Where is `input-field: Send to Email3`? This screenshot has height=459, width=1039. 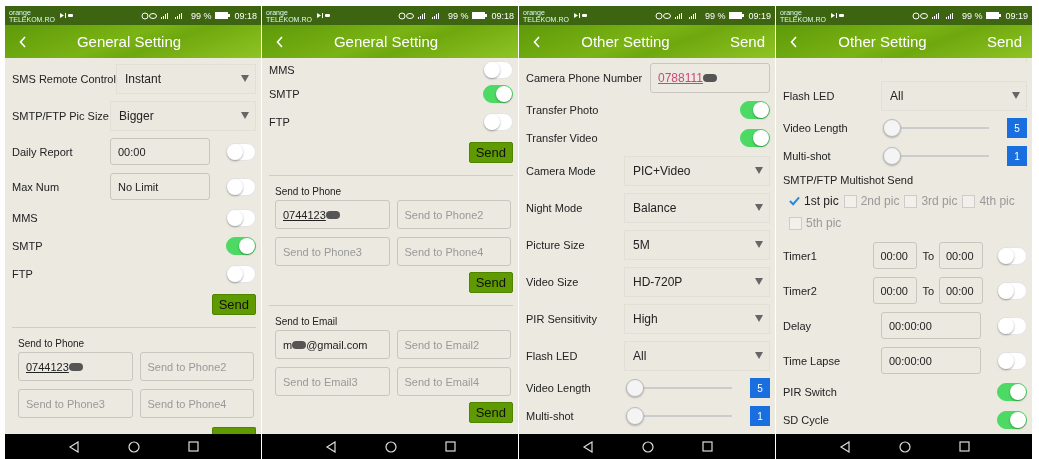 input-field: Send to Email3 is located at coordinates (332, 381).